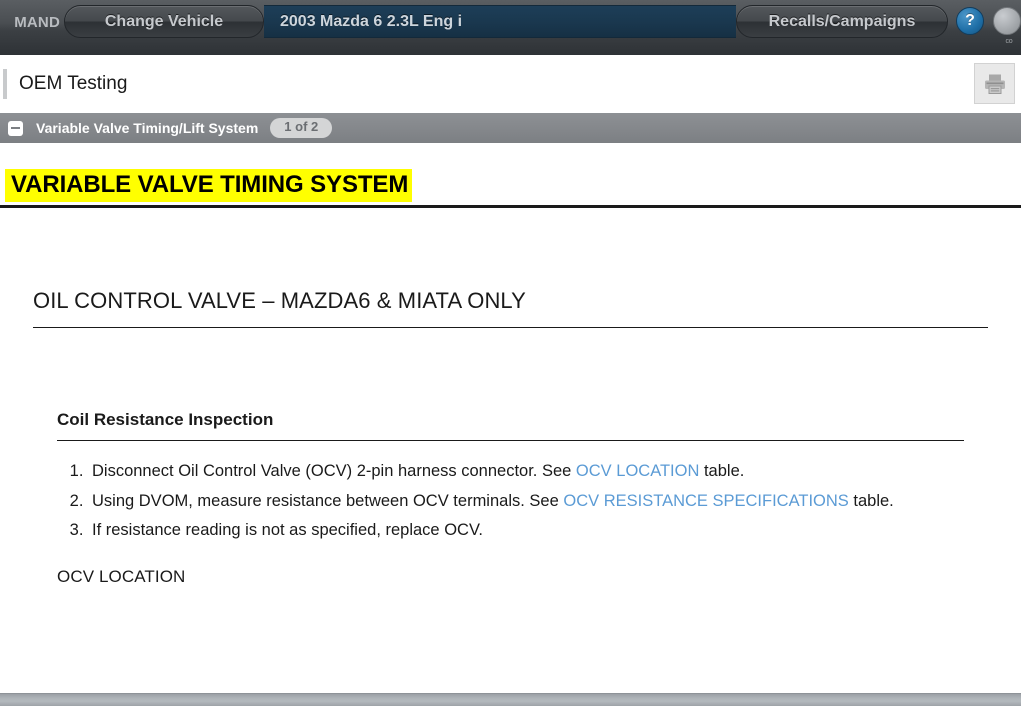 The height and width of the screenshot is (706, 1021). Describe the element at coordinates (121, 576) in the screenshot. I see `table-subheading-ocv-location: OCV LOCATION` at that location.